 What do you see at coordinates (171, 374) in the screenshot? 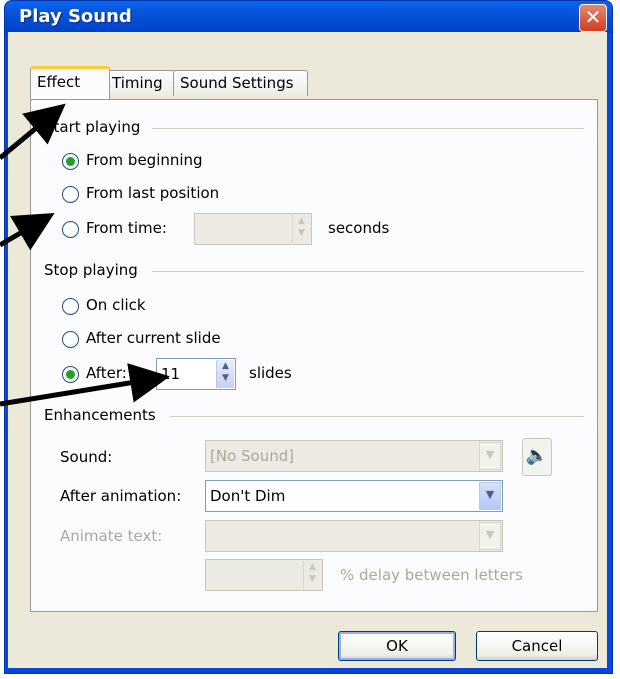
I see `after-slides-value: 11` at bounding box center [171, 374].